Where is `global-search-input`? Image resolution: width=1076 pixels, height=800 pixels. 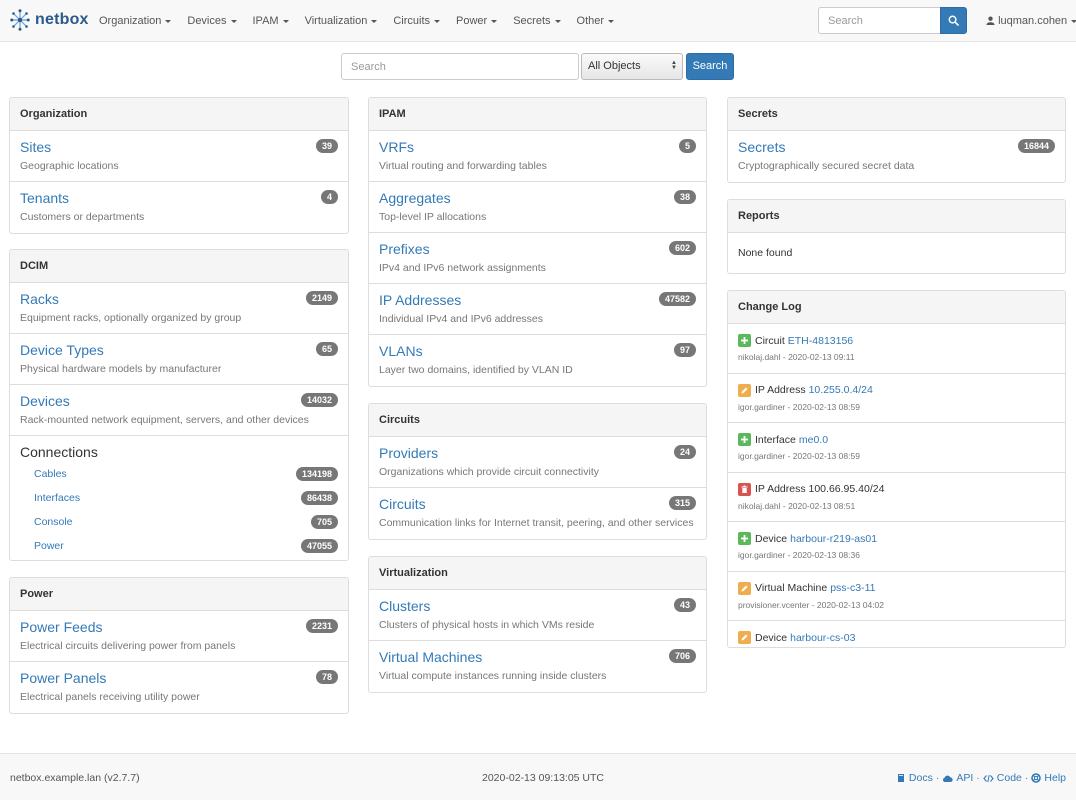
global-search-input is located at coordinates (460, 66).